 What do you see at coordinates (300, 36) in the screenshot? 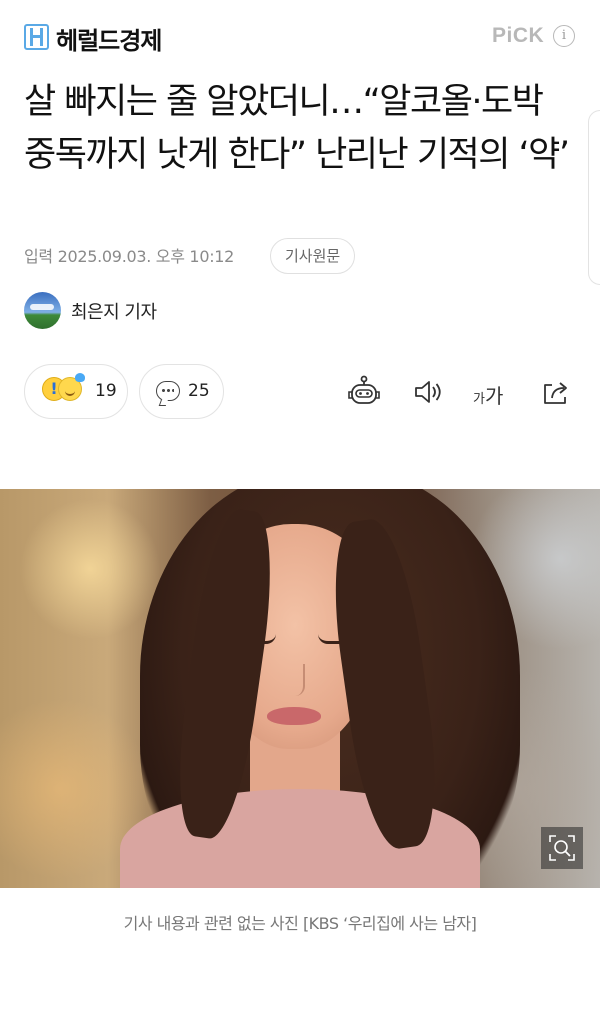
I see `header: 헤럴드경제 PiCK i` at bounding box center [300, 36].